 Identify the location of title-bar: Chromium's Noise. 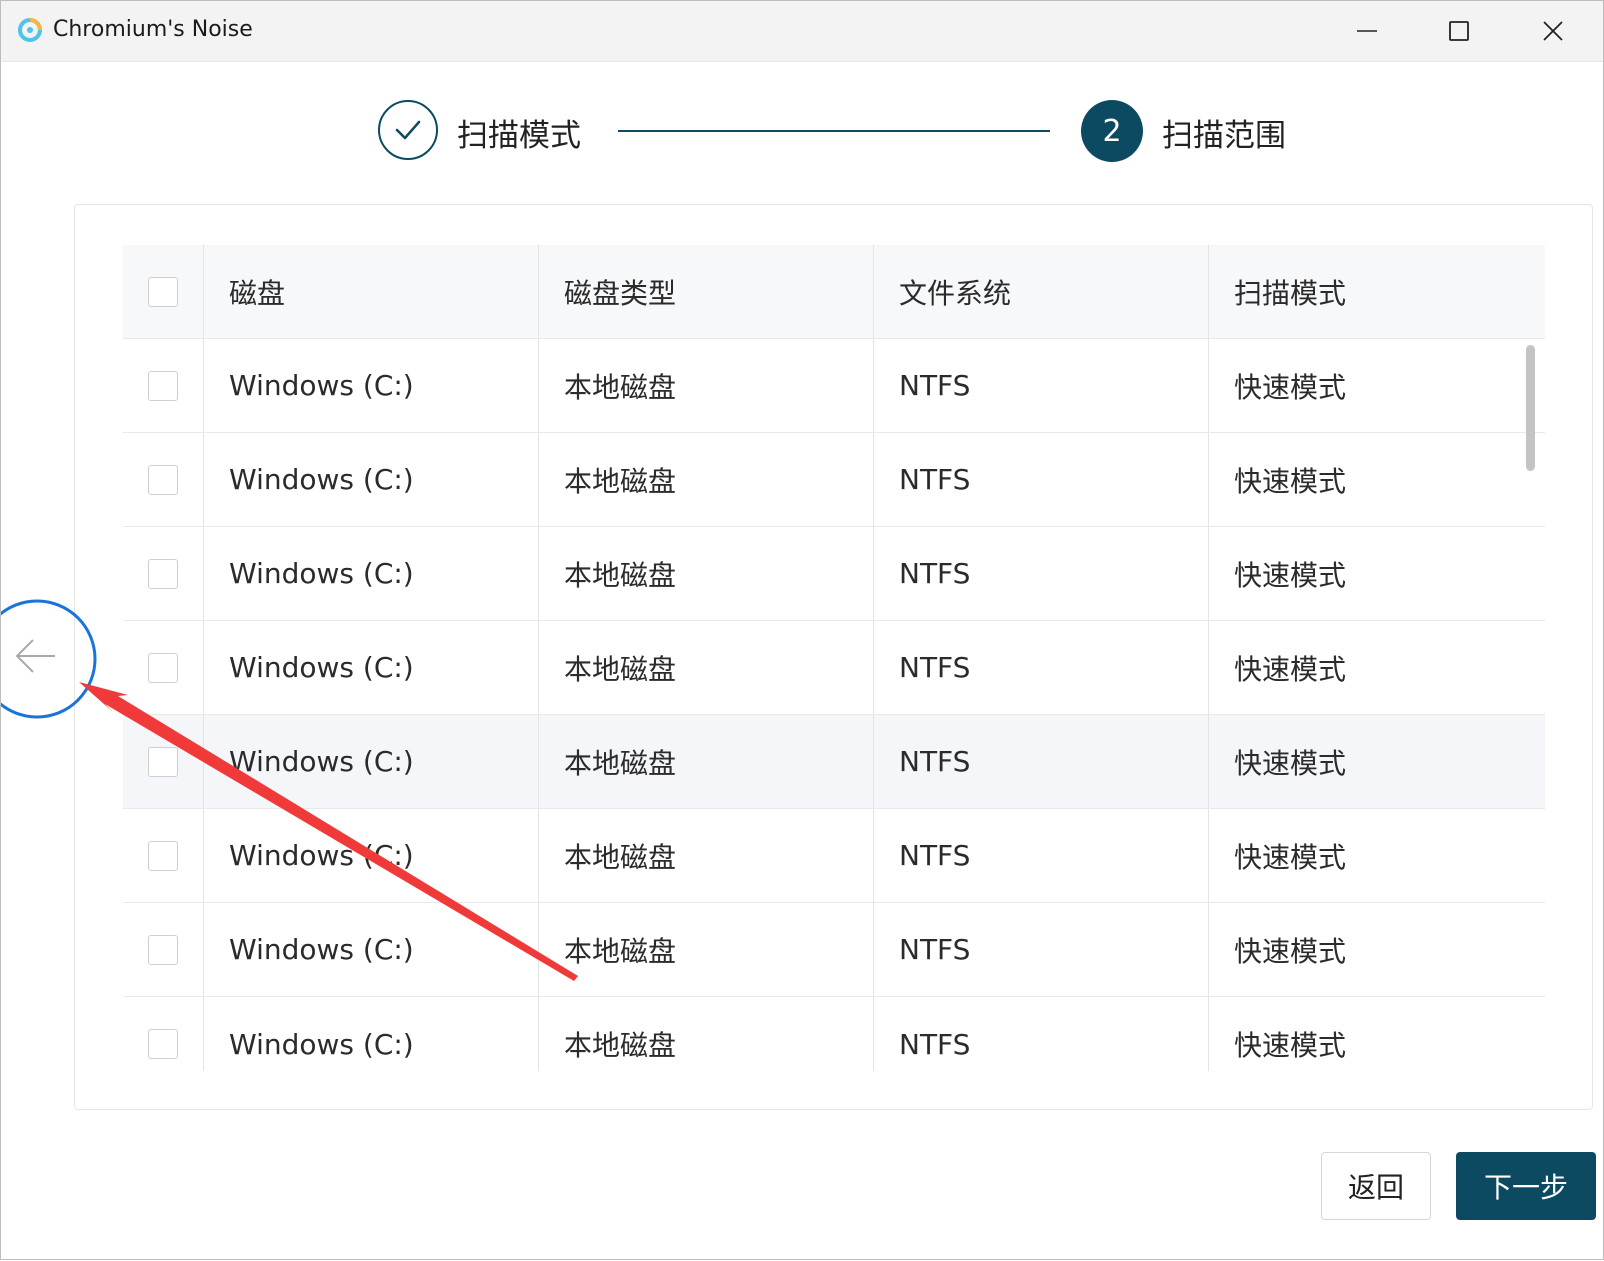
(802, 31).